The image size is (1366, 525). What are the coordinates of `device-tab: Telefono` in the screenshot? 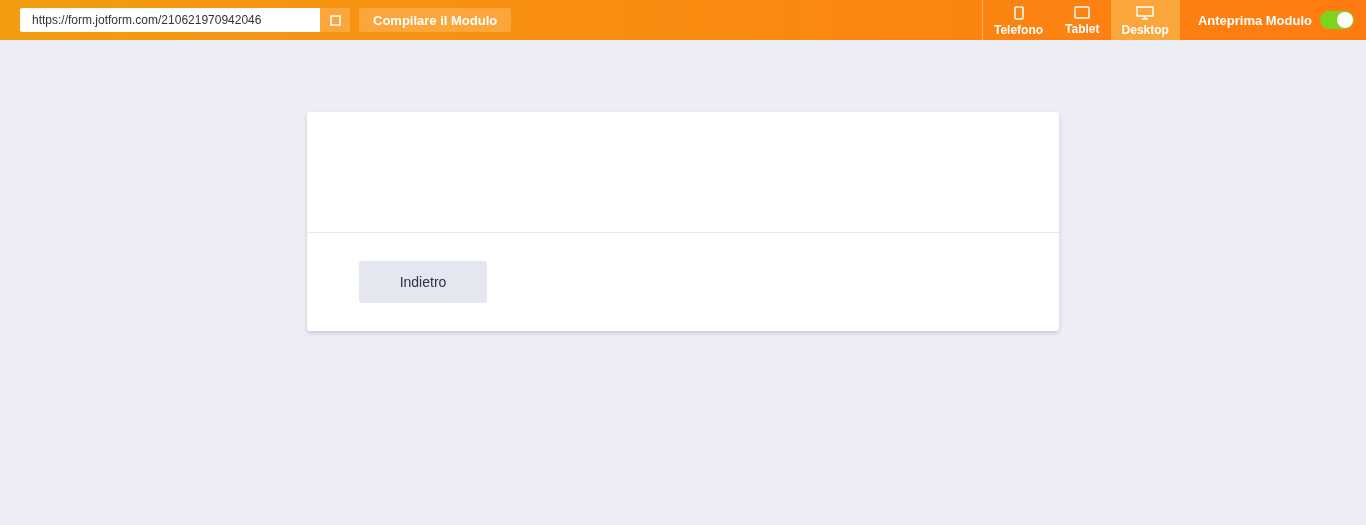 It's located at (1019, 20).